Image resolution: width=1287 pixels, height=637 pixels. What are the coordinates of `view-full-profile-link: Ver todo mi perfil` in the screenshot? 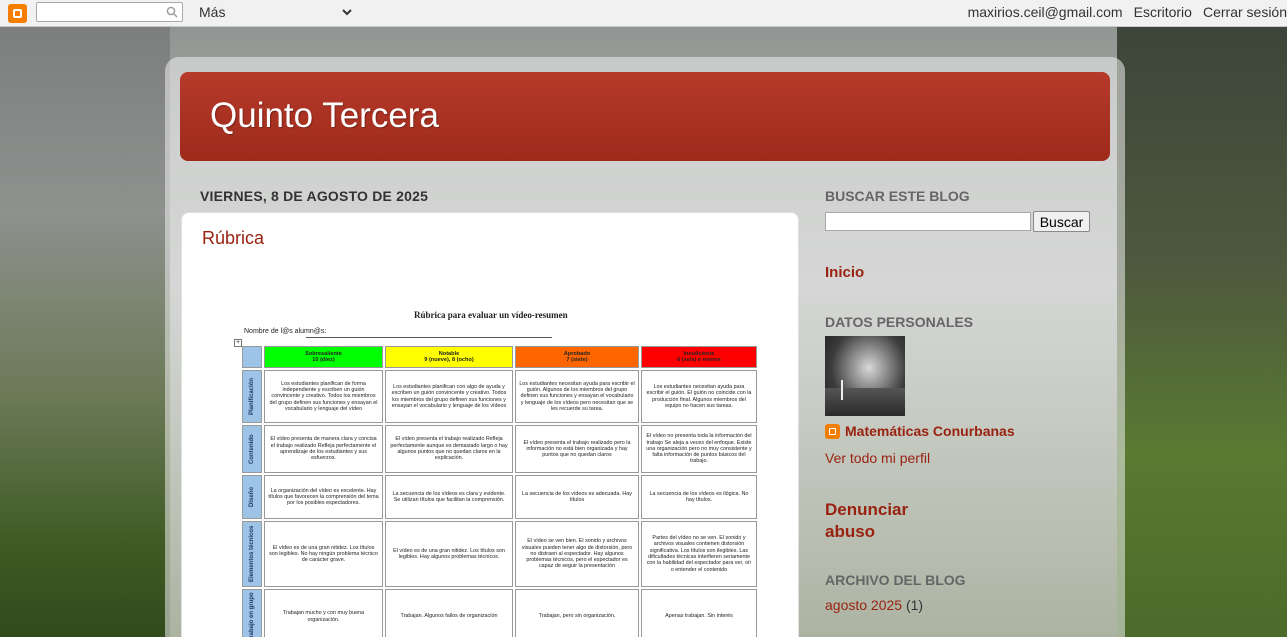 It's located at (877, 458).